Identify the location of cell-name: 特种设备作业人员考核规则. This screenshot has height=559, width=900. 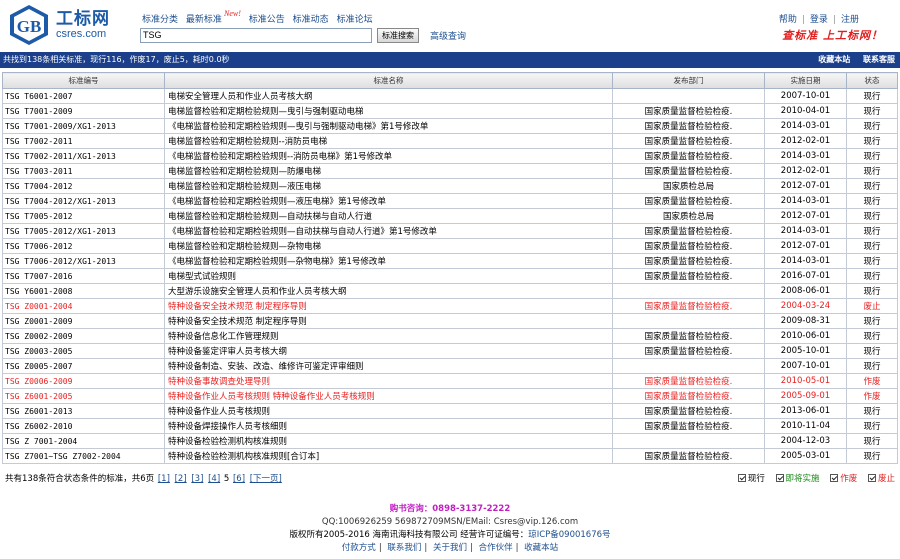
(388, 411).